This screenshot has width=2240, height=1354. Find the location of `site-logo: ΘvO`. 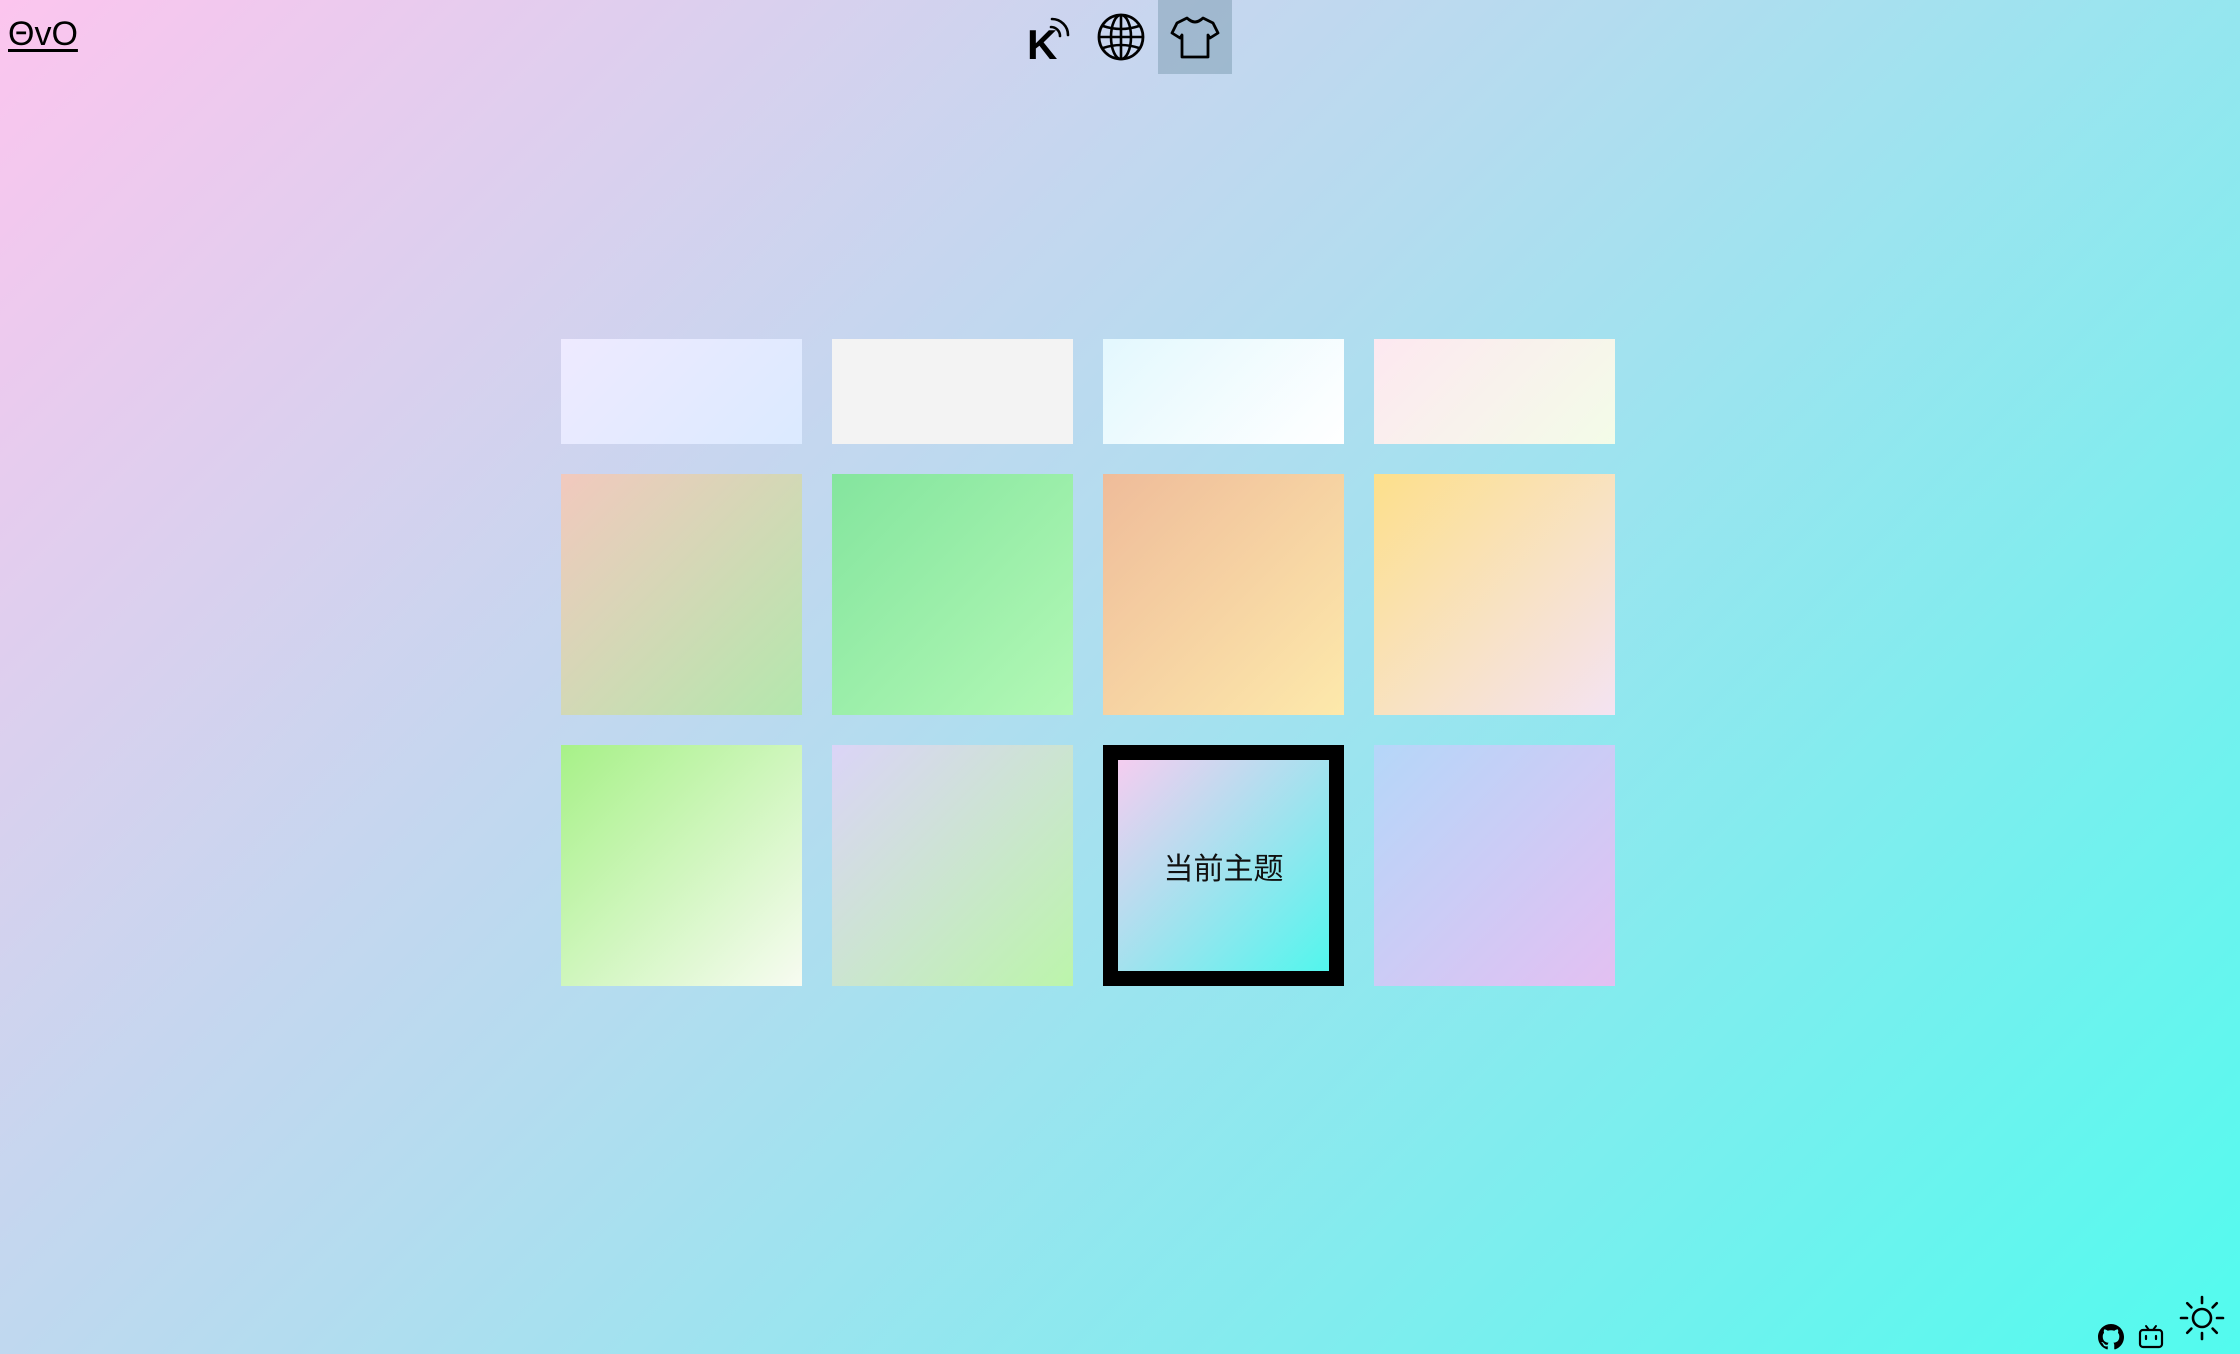

site-logo: ΘvO is located at coordinates (43, 34).